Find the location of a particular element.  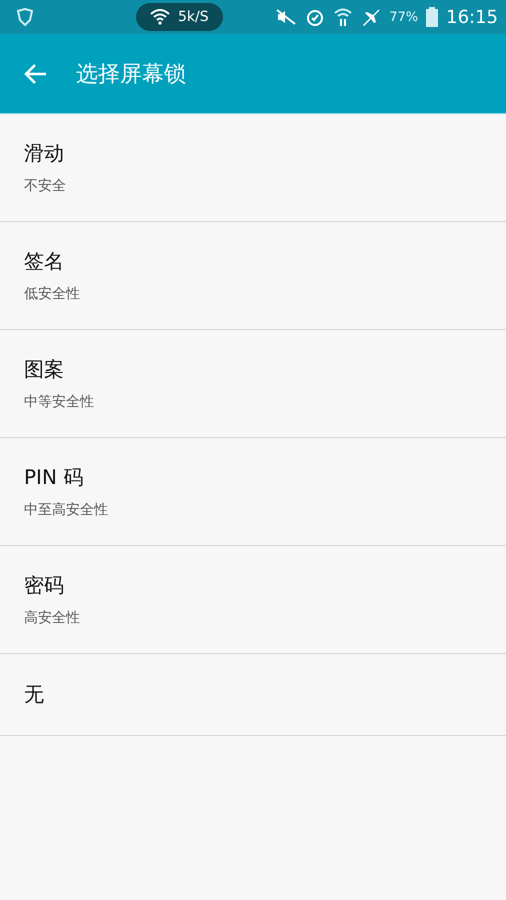

lock-option: 密码 高安全性 is located at coordinates (253, 600).